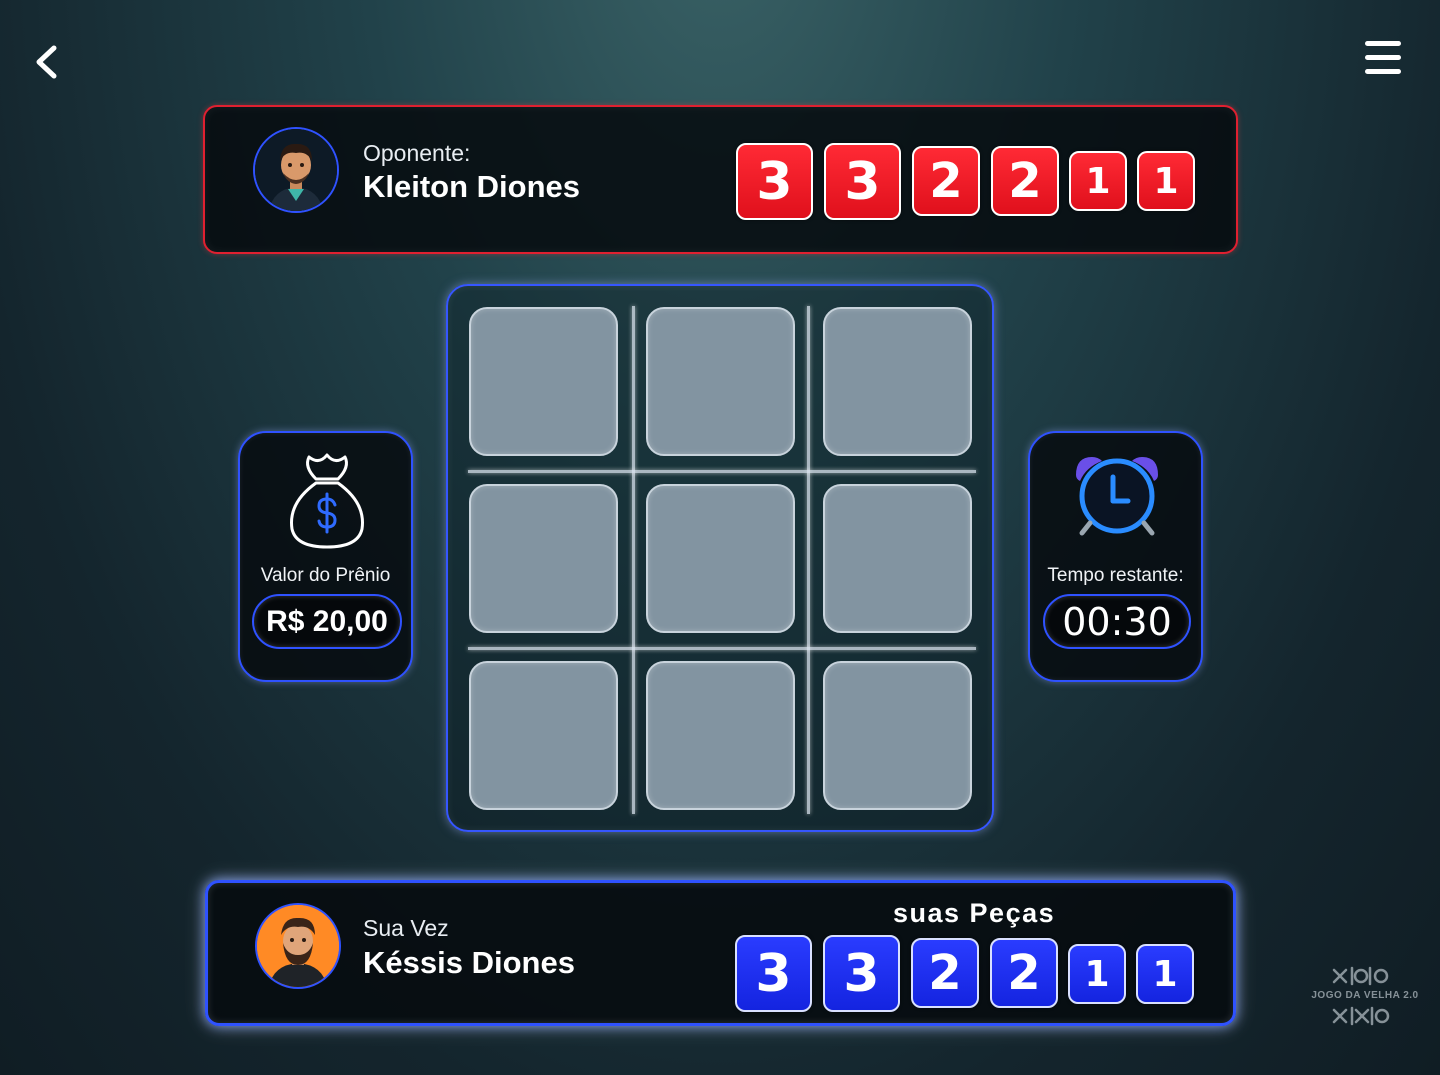 This screenshot has width=1440, height=1075. Describe the element at coordinates (296, 170) in the screenshot. I see `opponent-avatar` at that location.